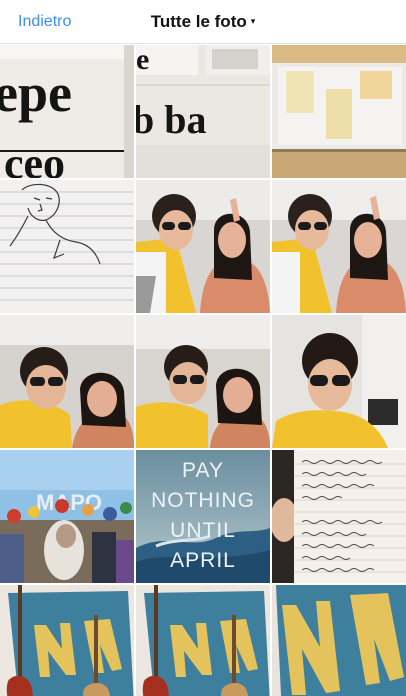 The width and height of the screenshot is (406, 696). Describe the element at coordinates (253, 21) in the screenshot. I see `chevron-down-icon: ▾` at that location.